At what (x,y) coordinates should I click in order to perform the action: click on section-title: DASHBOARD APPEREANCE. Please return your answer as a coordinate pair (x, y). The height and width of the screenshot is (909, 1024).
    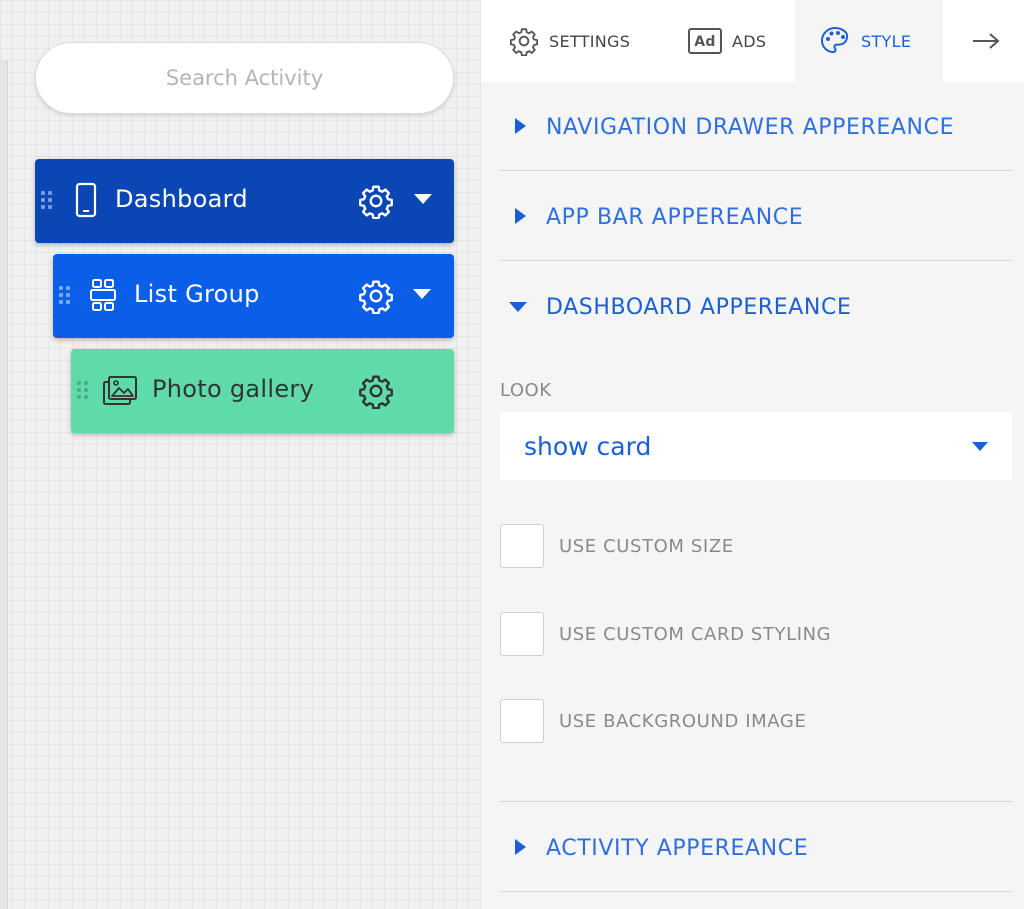
    Looking at the image, I should click on (699, 307).